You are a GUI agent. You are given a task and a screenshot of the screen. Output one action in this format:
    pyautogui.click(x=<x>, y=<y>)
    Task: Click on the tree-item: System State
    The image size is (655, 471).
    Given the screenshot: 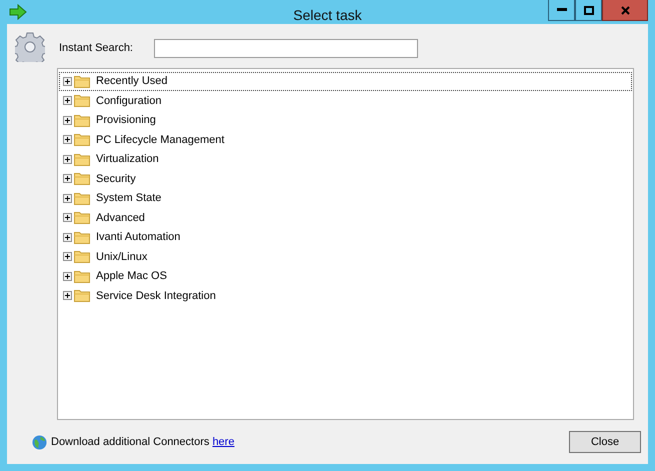 What is the action you would take?
    pyautogui.click(x=345, y=198)
    